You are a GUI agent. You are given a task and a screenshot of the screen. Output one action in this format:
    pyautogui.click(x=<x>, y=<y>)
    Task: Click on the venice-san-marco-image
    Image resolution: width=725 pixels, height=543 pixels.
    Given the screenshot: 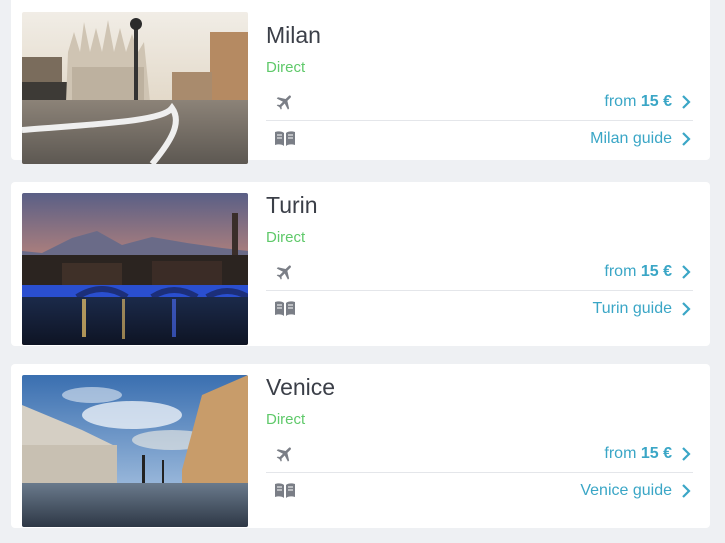 What is the action you would take?
    pyautogui.click(x=135, y=451)
    